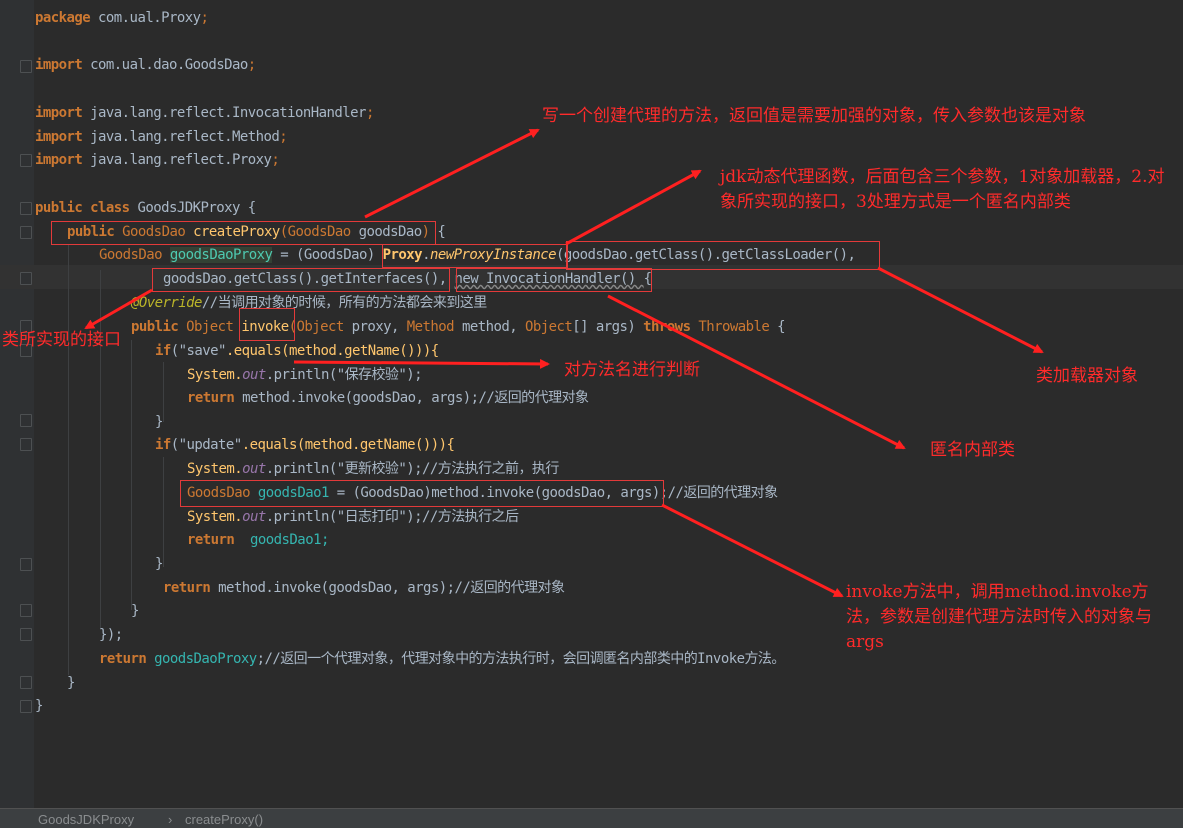 The height and width of the screenshot is (828, 1183). I want to click on callout-interfaces: 类所实现的接口, so click(61, 340).